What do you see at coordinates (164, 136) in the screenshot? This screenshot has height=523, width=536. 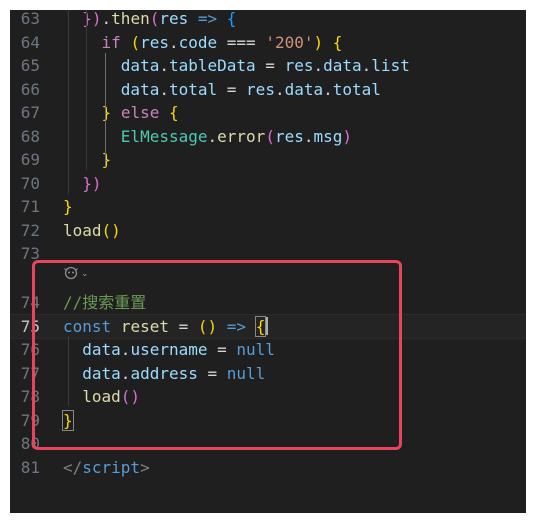 I see `code-token: ElMessage` at bounding box center [164, 136].